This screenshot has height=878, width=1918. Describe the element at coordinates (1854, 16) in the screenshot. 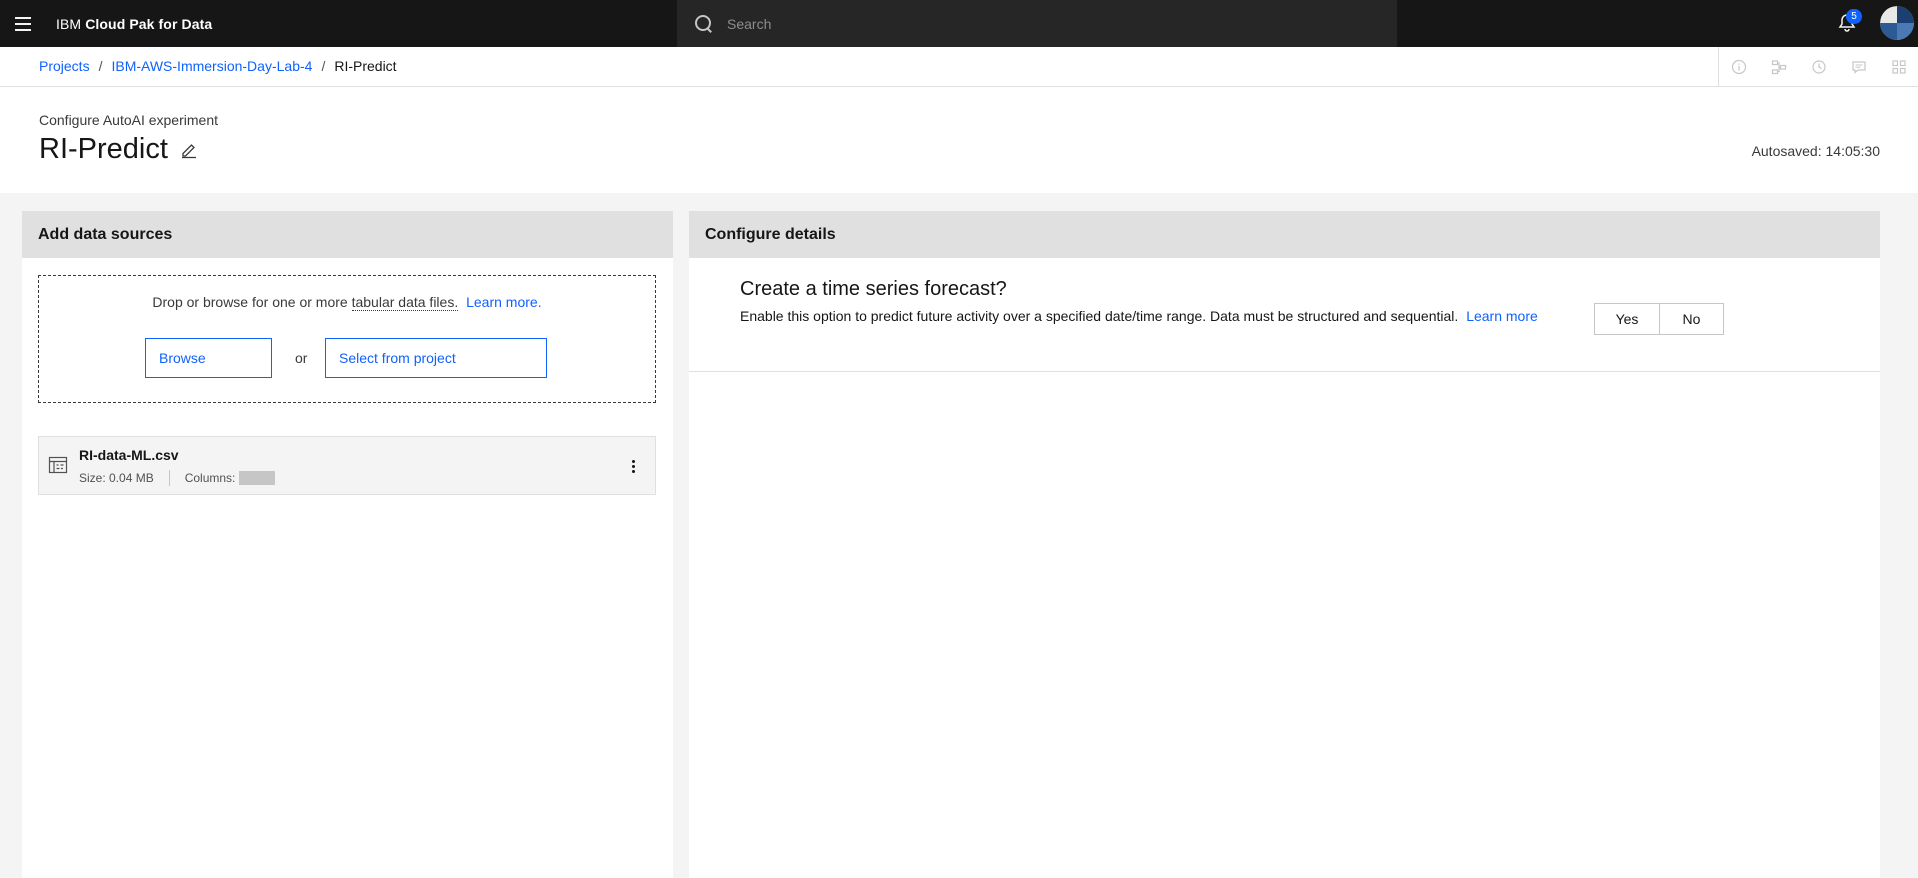

I see `notification-count-badge: 5` at that location.